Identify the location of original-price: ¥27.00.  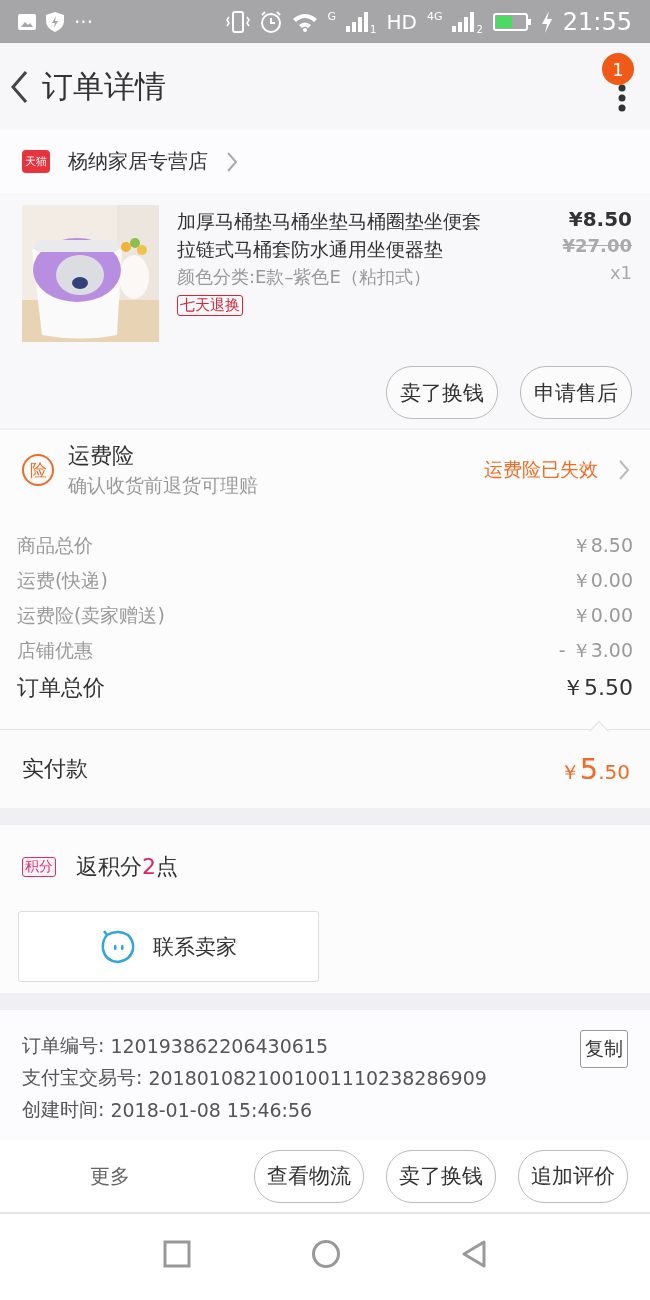
(597, 245).